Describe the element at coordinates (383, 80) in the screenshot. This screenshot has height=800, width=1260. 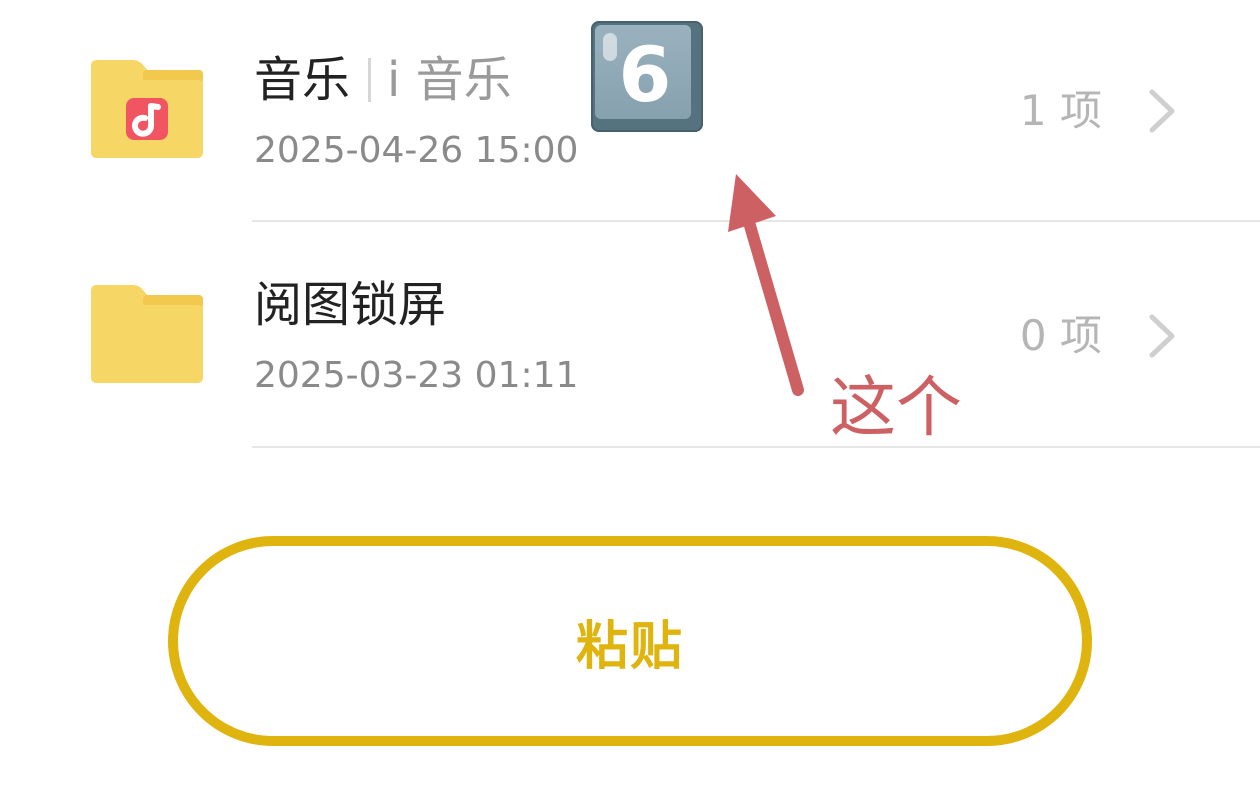
I see `folder-title: 音乐 i 音乐` at that location.